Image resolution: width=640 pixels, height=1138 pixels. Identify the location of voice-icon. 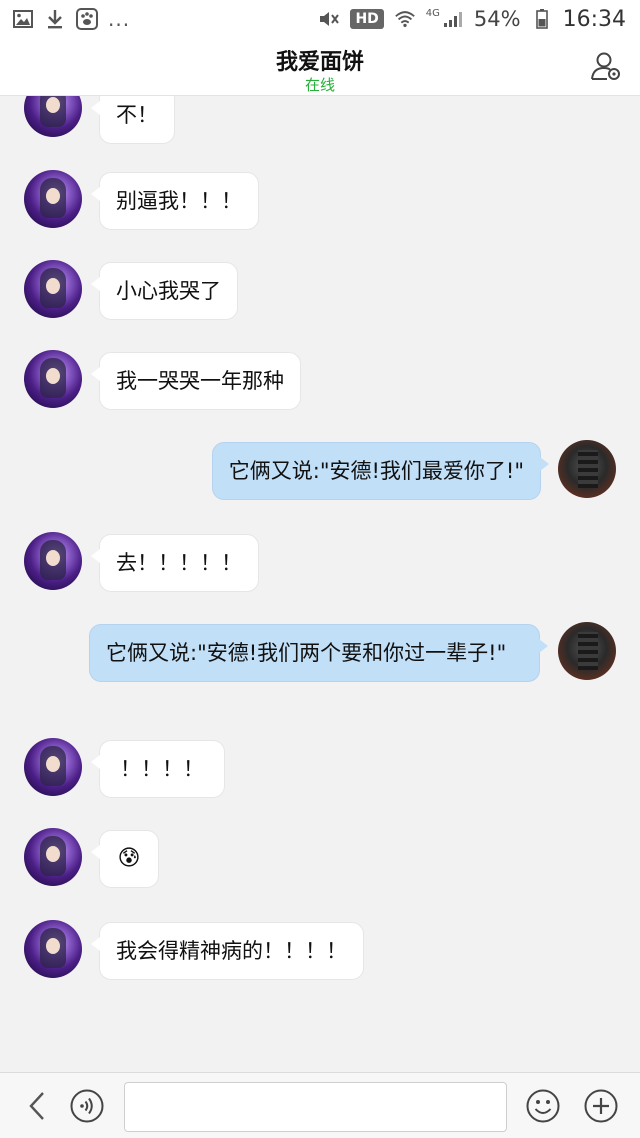
(87, 1106).